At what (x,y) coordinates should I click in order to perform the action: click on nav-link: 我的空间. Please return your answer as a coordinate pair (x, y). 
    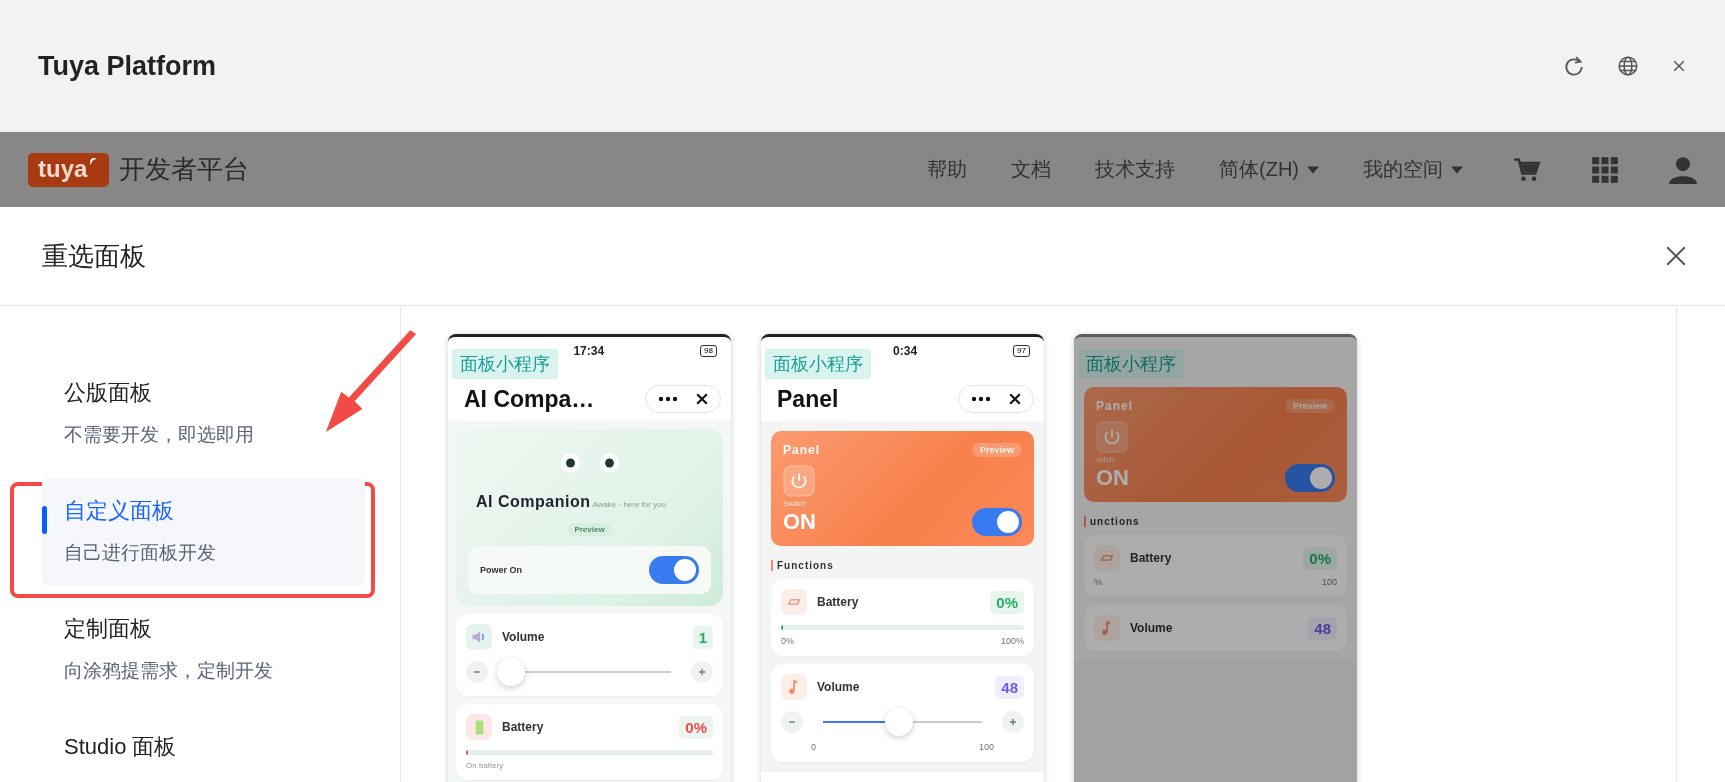
    Looking at the image, I should click on (1403, 169).